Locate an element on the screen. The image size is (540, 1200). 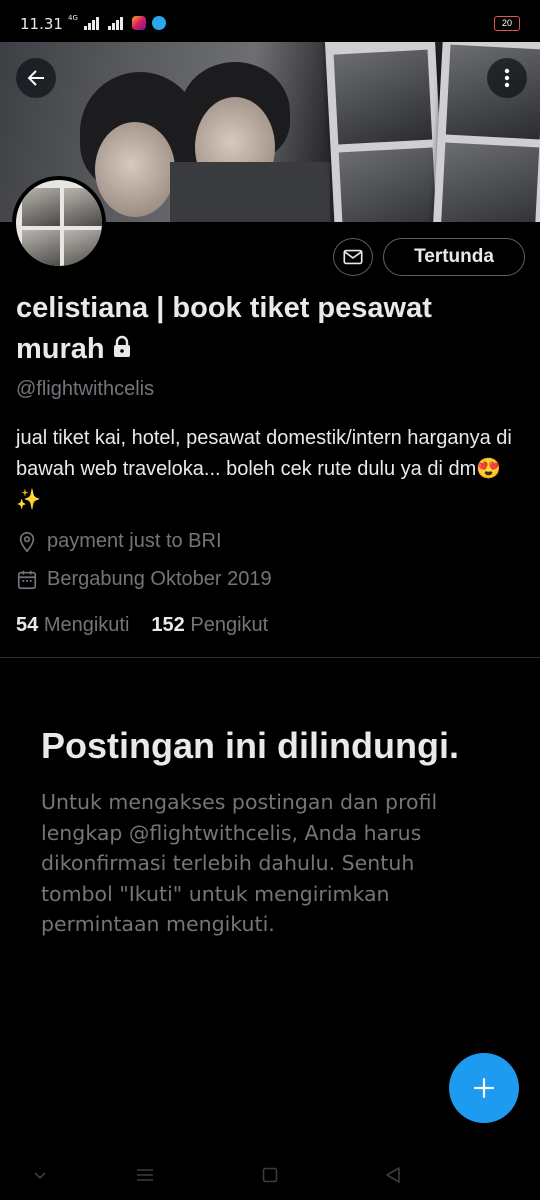
location-row: payment just to BRI is located at coordinates (119, 541).